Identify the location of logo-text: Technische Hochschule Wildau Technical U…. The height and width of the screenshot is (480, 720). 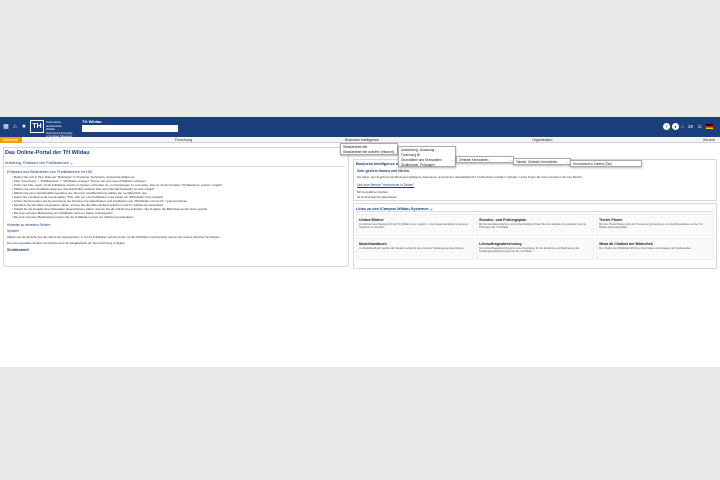
(59, 129).